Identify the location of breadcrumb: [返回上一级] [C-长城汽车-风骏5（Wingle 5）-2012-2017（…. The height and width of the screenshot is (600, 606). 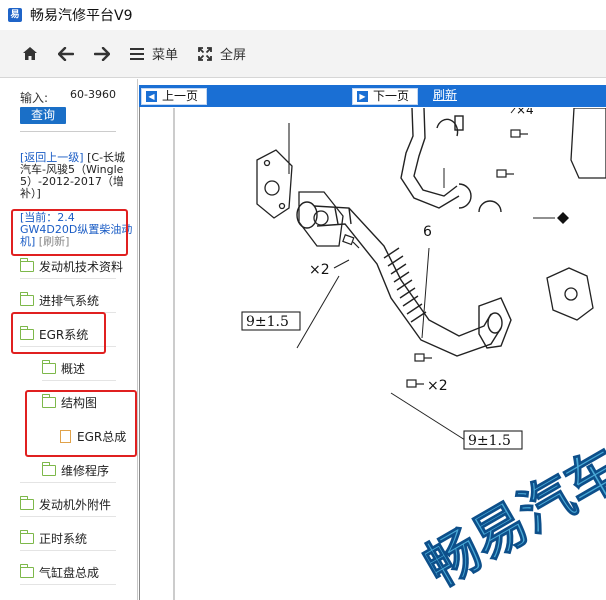
(77, 176).